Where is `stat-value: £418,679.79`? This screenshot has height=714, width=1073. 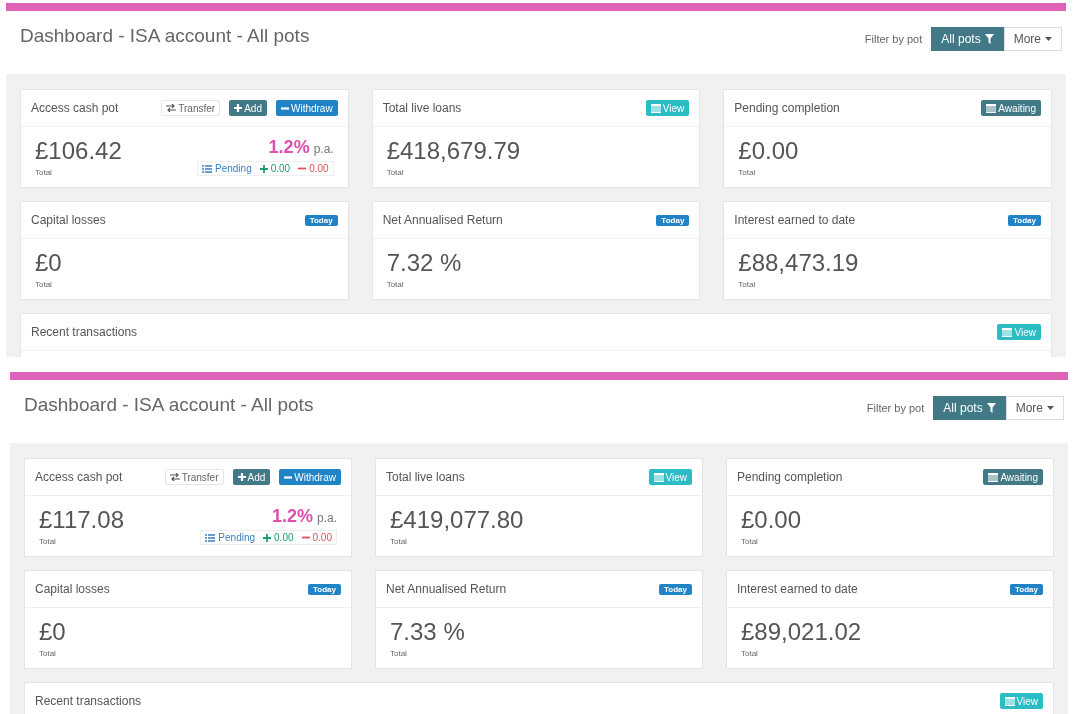
stat-value: £418,679.79 is located at coordinates (453, 151).